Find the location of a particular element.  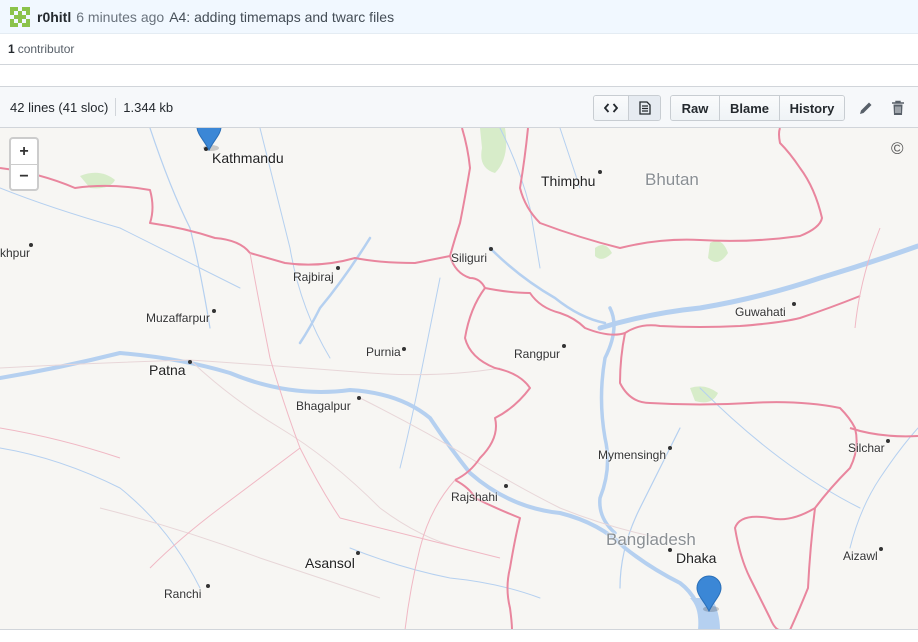

city-label-kathmandu: Kathmandu is located at coordinates (248, 158).